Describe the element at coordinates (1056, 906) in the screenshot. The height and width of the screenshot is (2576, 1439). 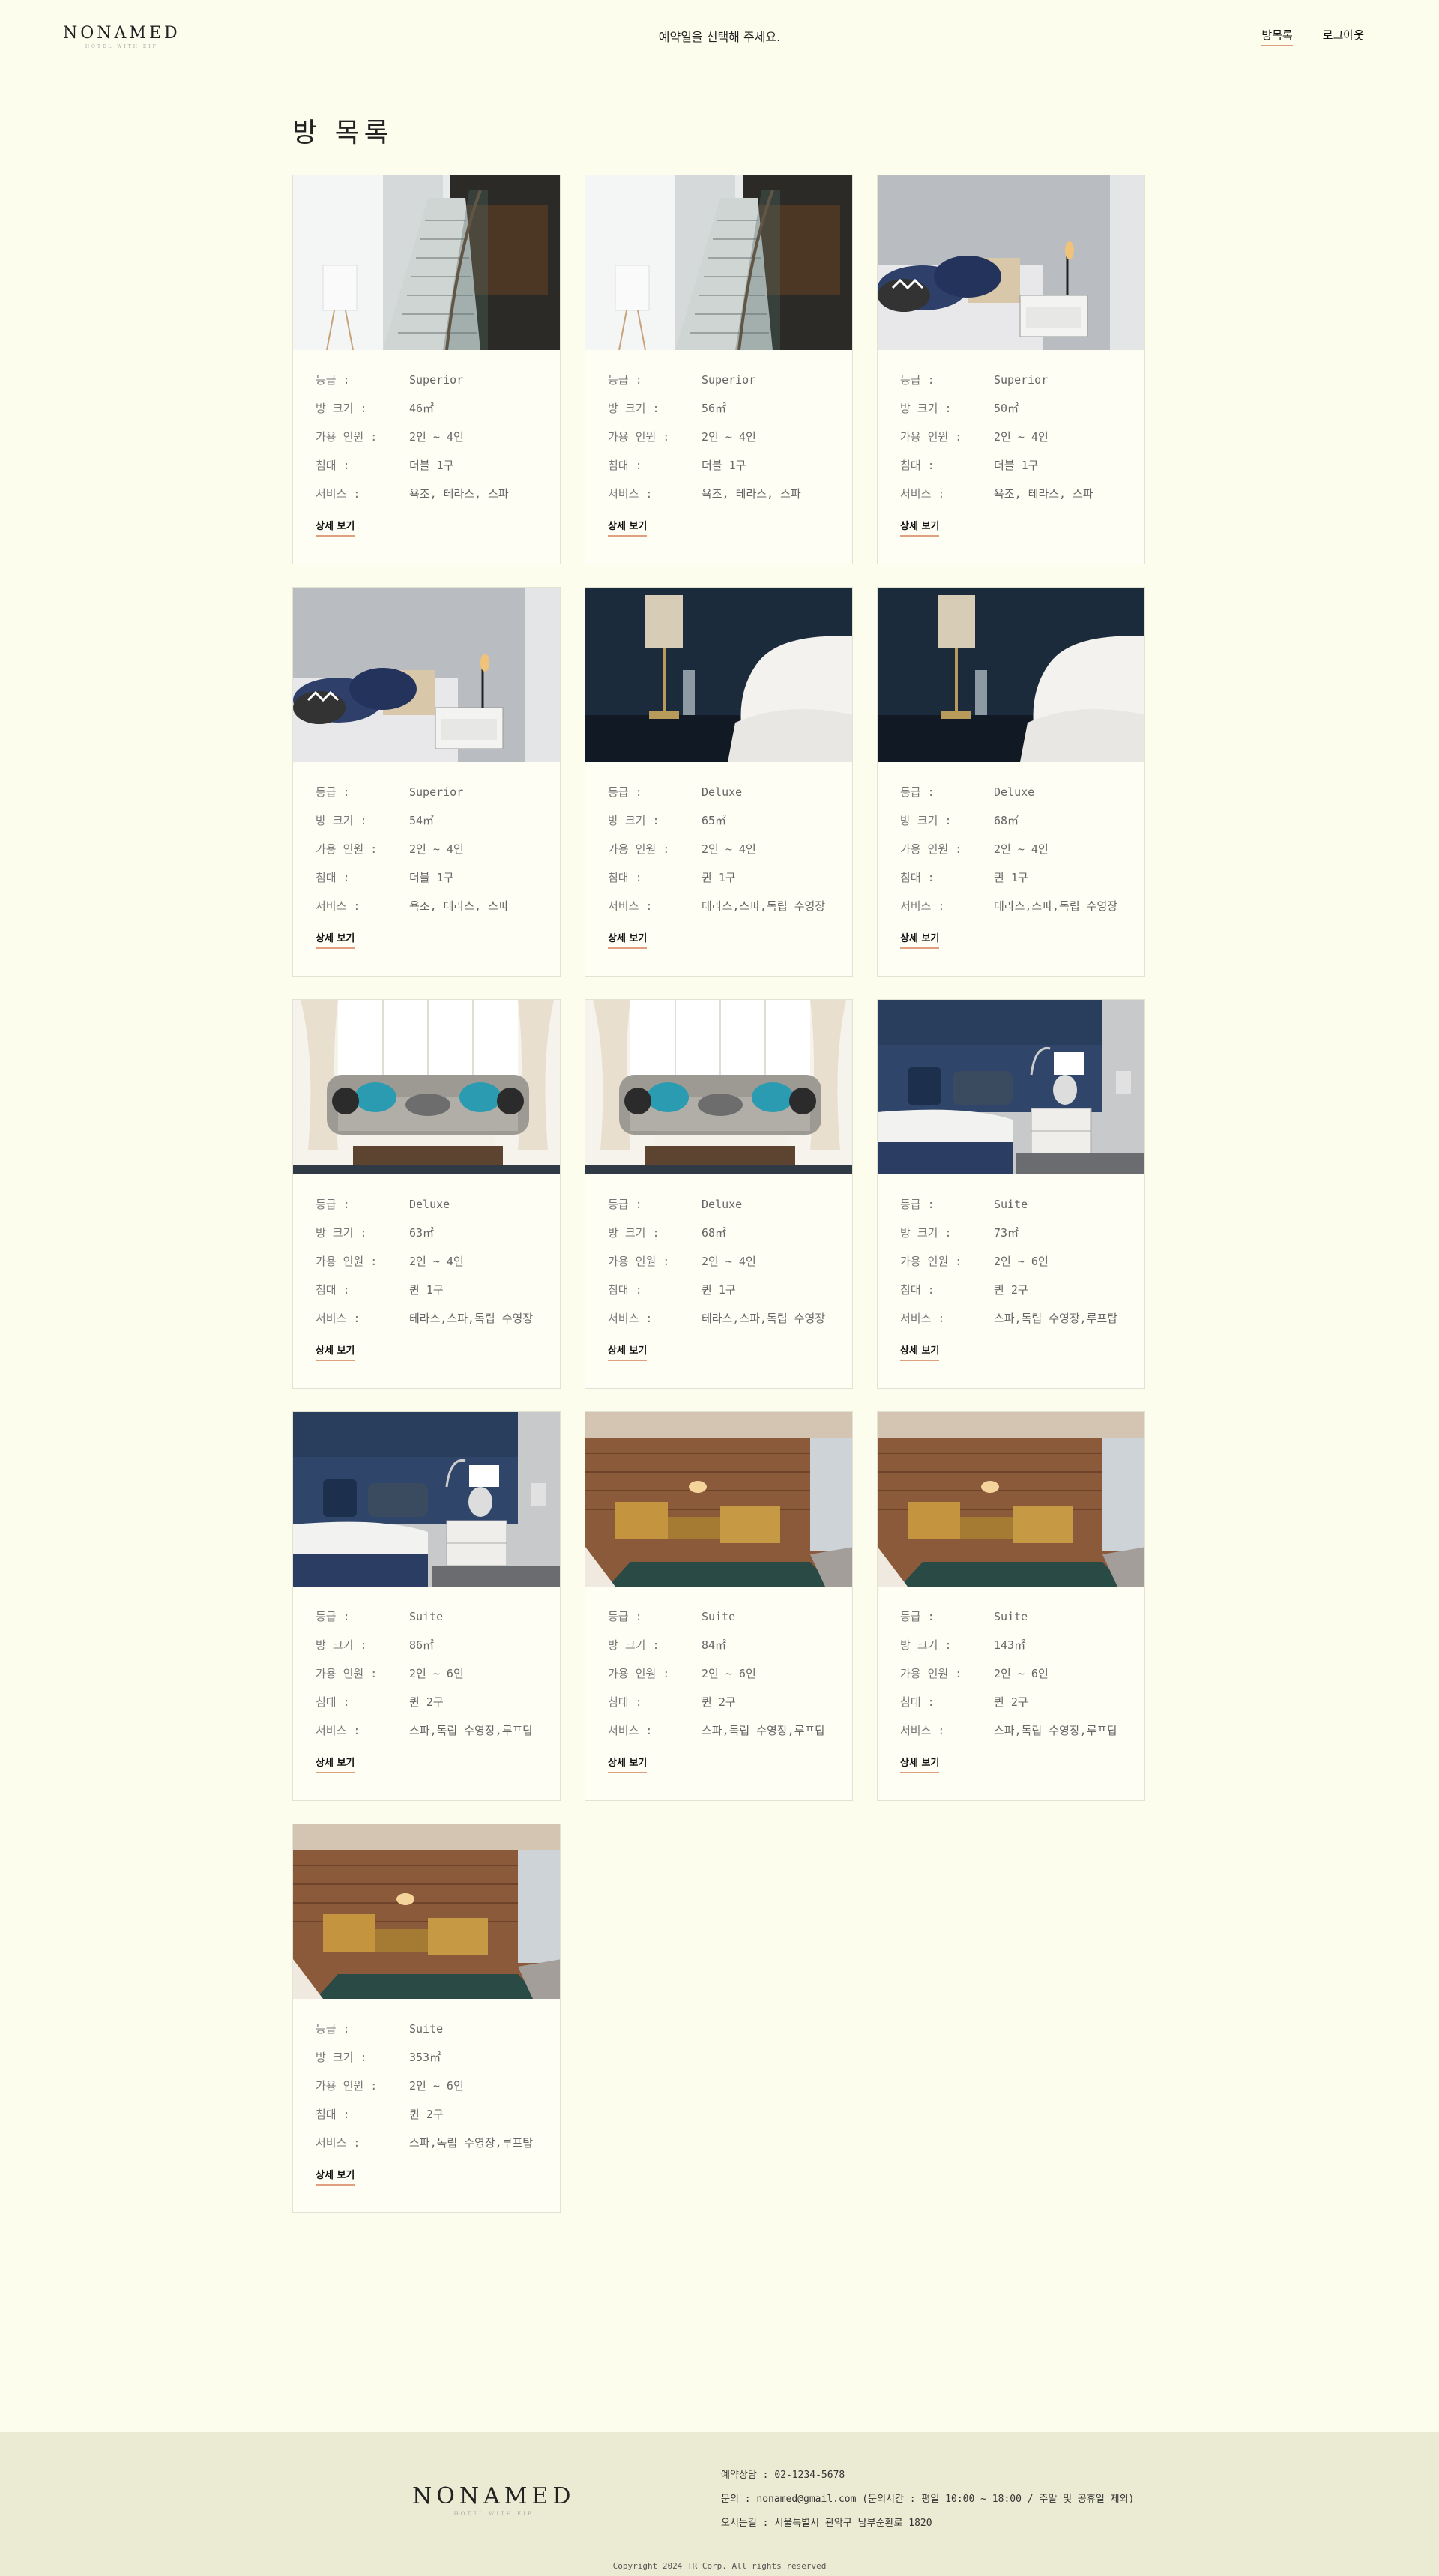
I see `room-service-value: 테라스,스파,독립 수영장` at that location.